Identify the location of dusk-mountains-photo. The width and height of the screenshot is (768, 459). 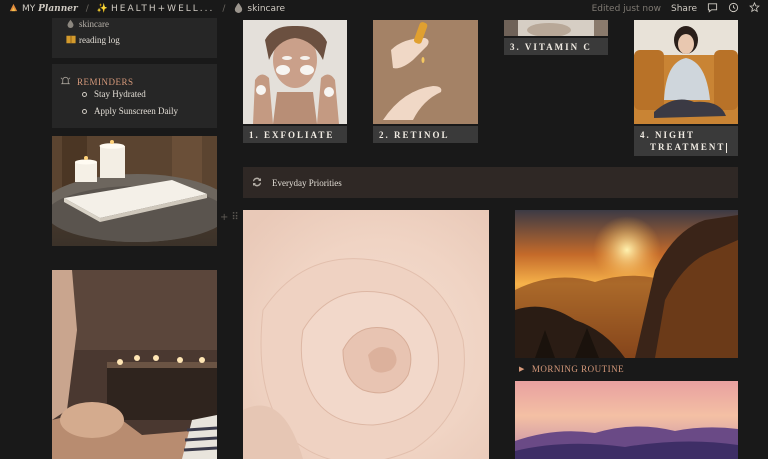
(626, 420).